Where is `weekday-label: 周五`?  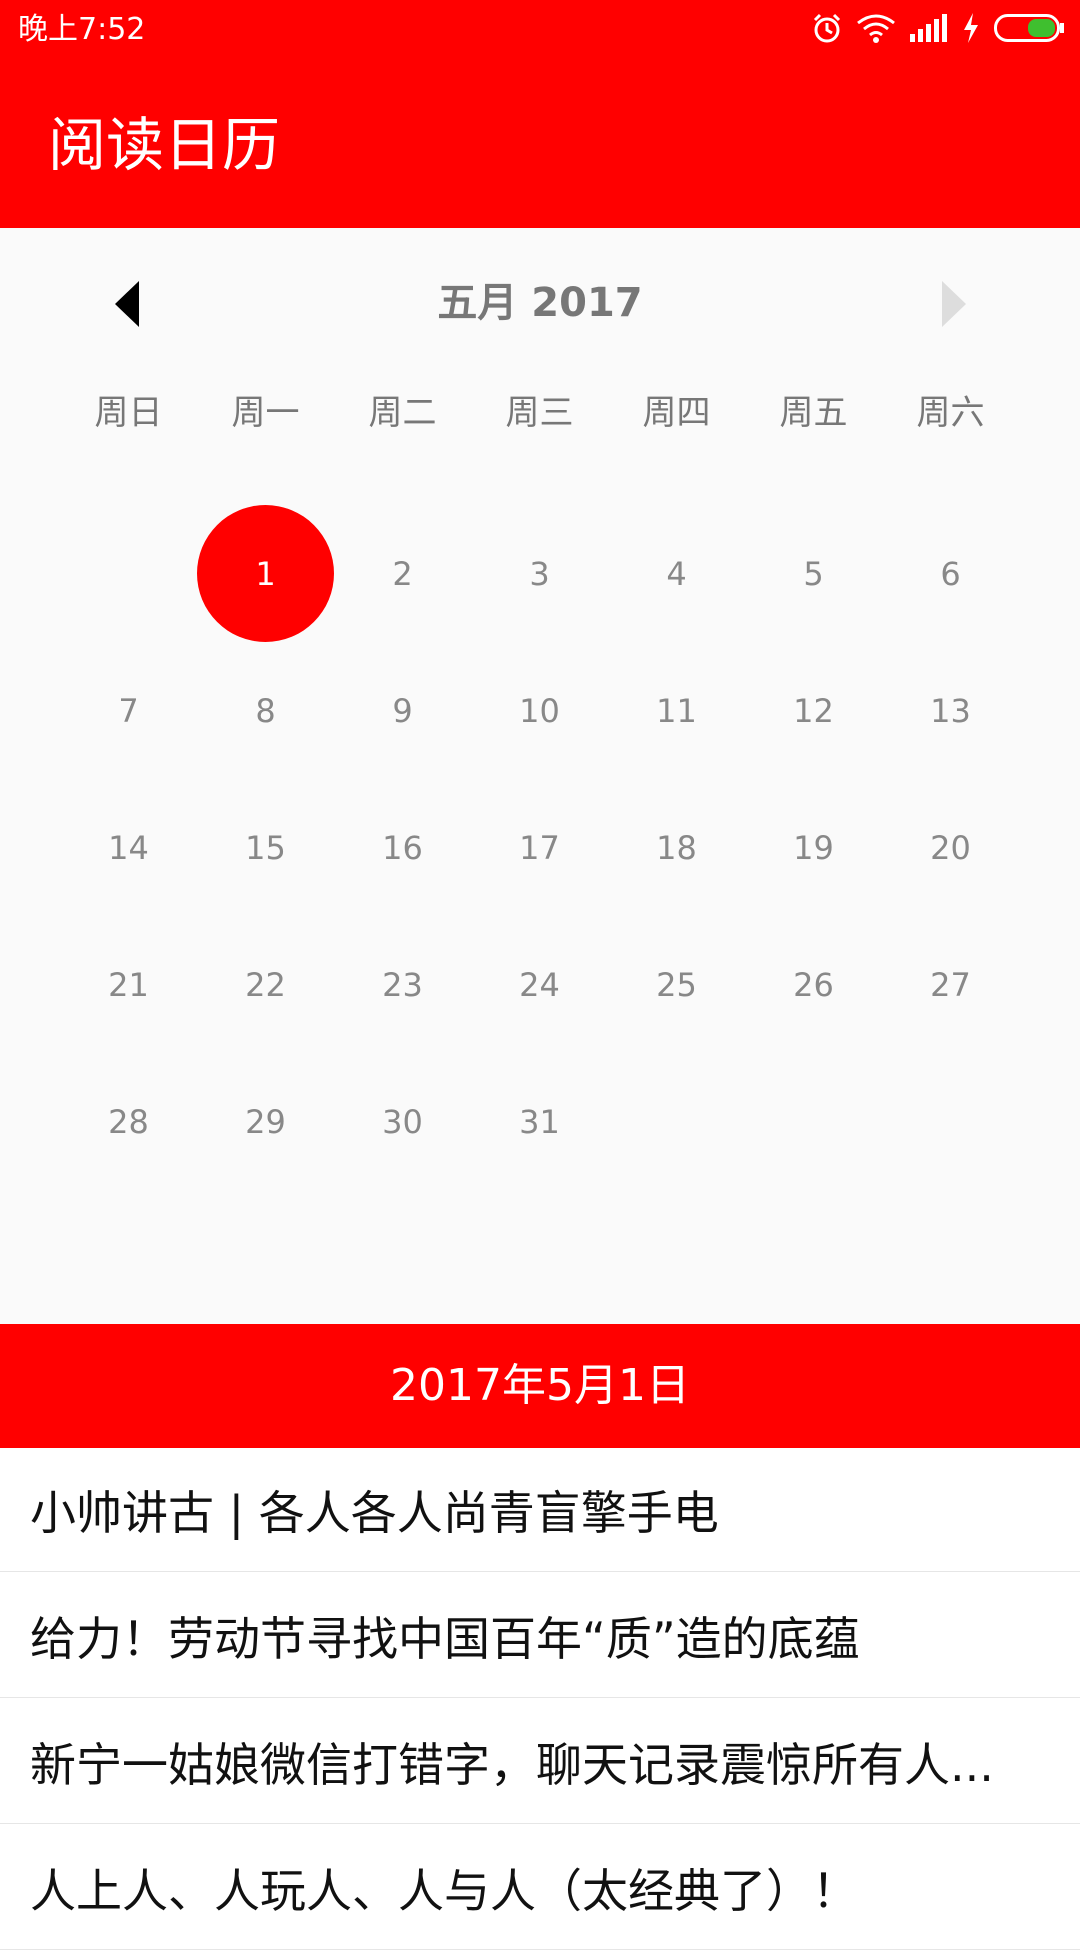 weekday-label: 周五 is located at coordinates (813, 413).